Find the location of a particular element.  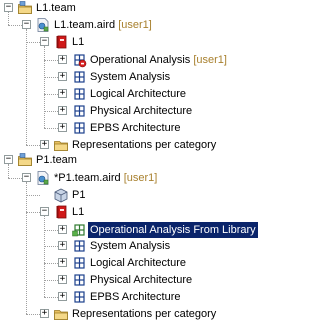

tree-item-text: P1.team is located at coordinates (56, 160).